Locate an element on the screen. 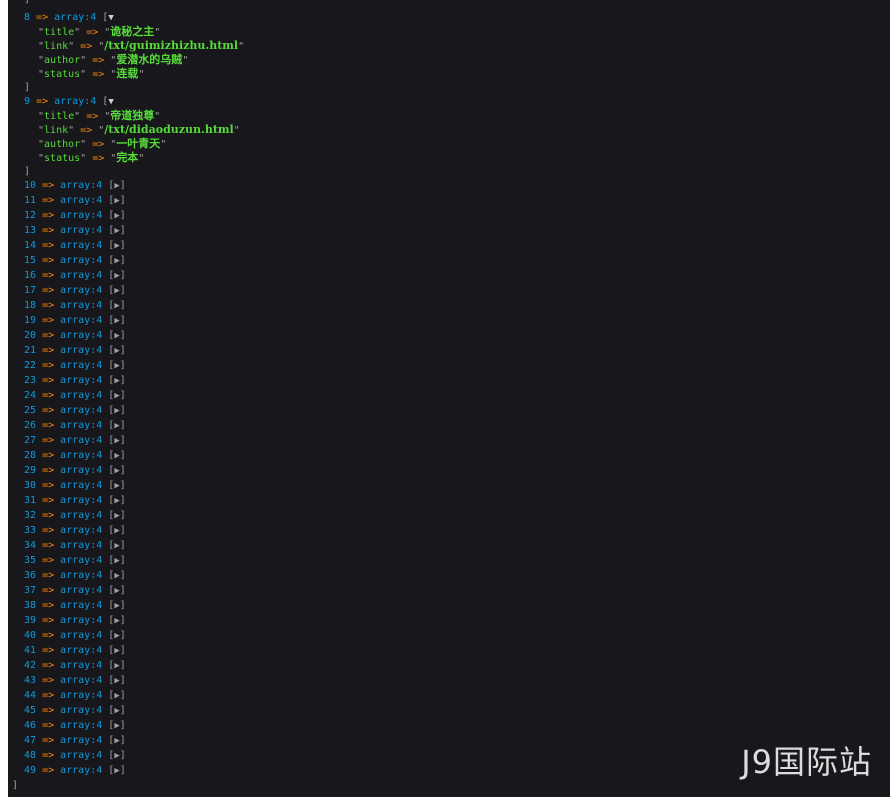 This screenshot has height=797, width=890. collapsed-array-row: 43 => array:4 [▶] is located at coordinates (75, 681).